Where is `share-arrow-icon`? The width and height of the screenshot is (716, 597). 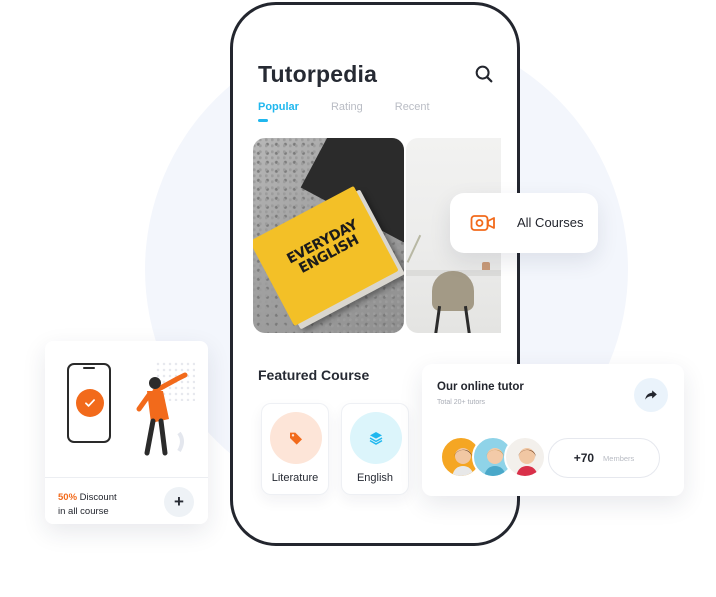 share-arrow-icon is located at coordinates (651, 395).